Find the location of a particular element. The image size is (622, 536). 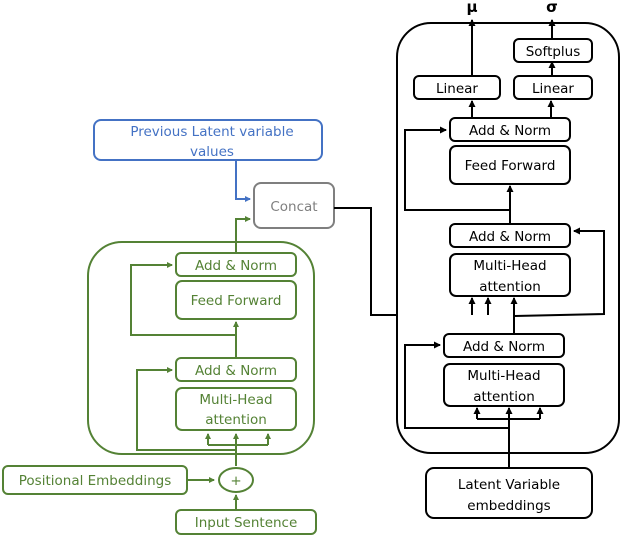

concat-label: Concat is located at coordinates (293, 207).